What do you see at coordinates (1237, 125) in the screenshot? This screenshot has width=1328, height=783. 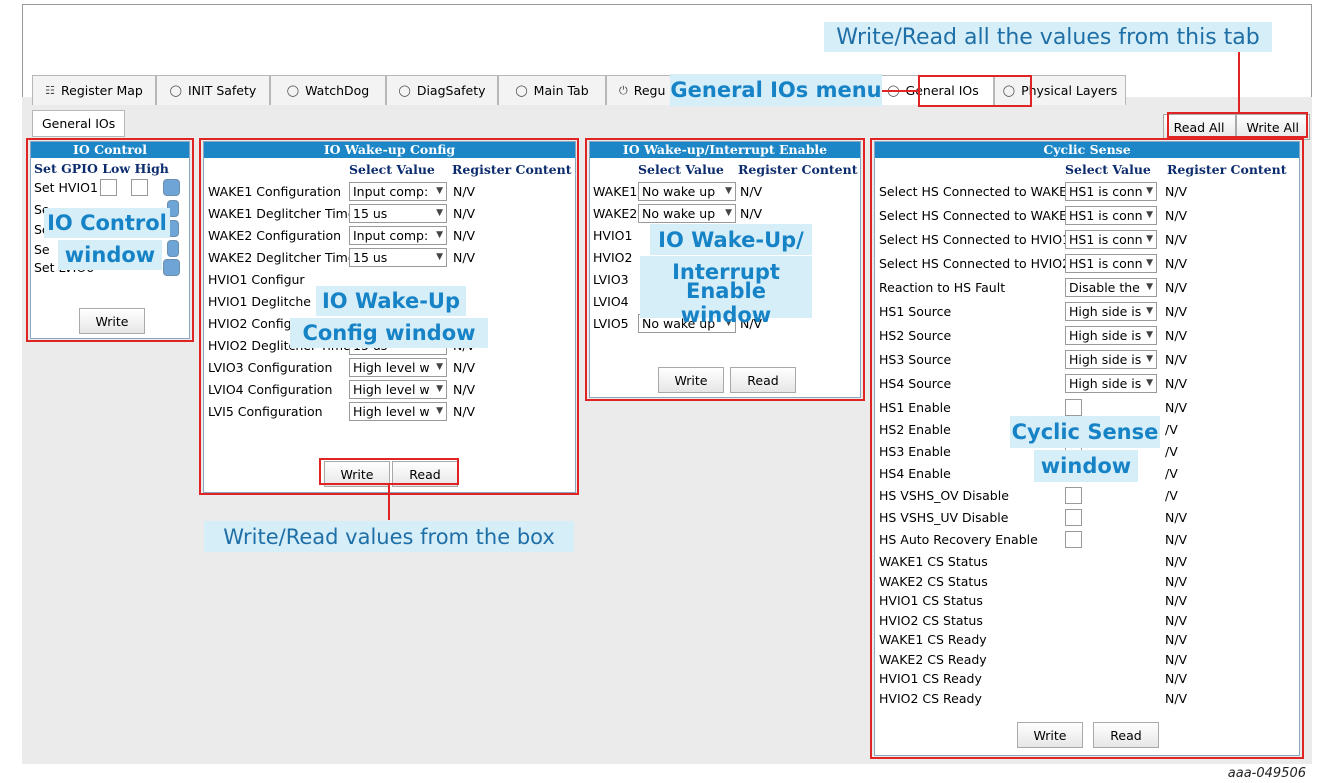 I see `read-write-all-highlight` at bounding box center [1237, 125].